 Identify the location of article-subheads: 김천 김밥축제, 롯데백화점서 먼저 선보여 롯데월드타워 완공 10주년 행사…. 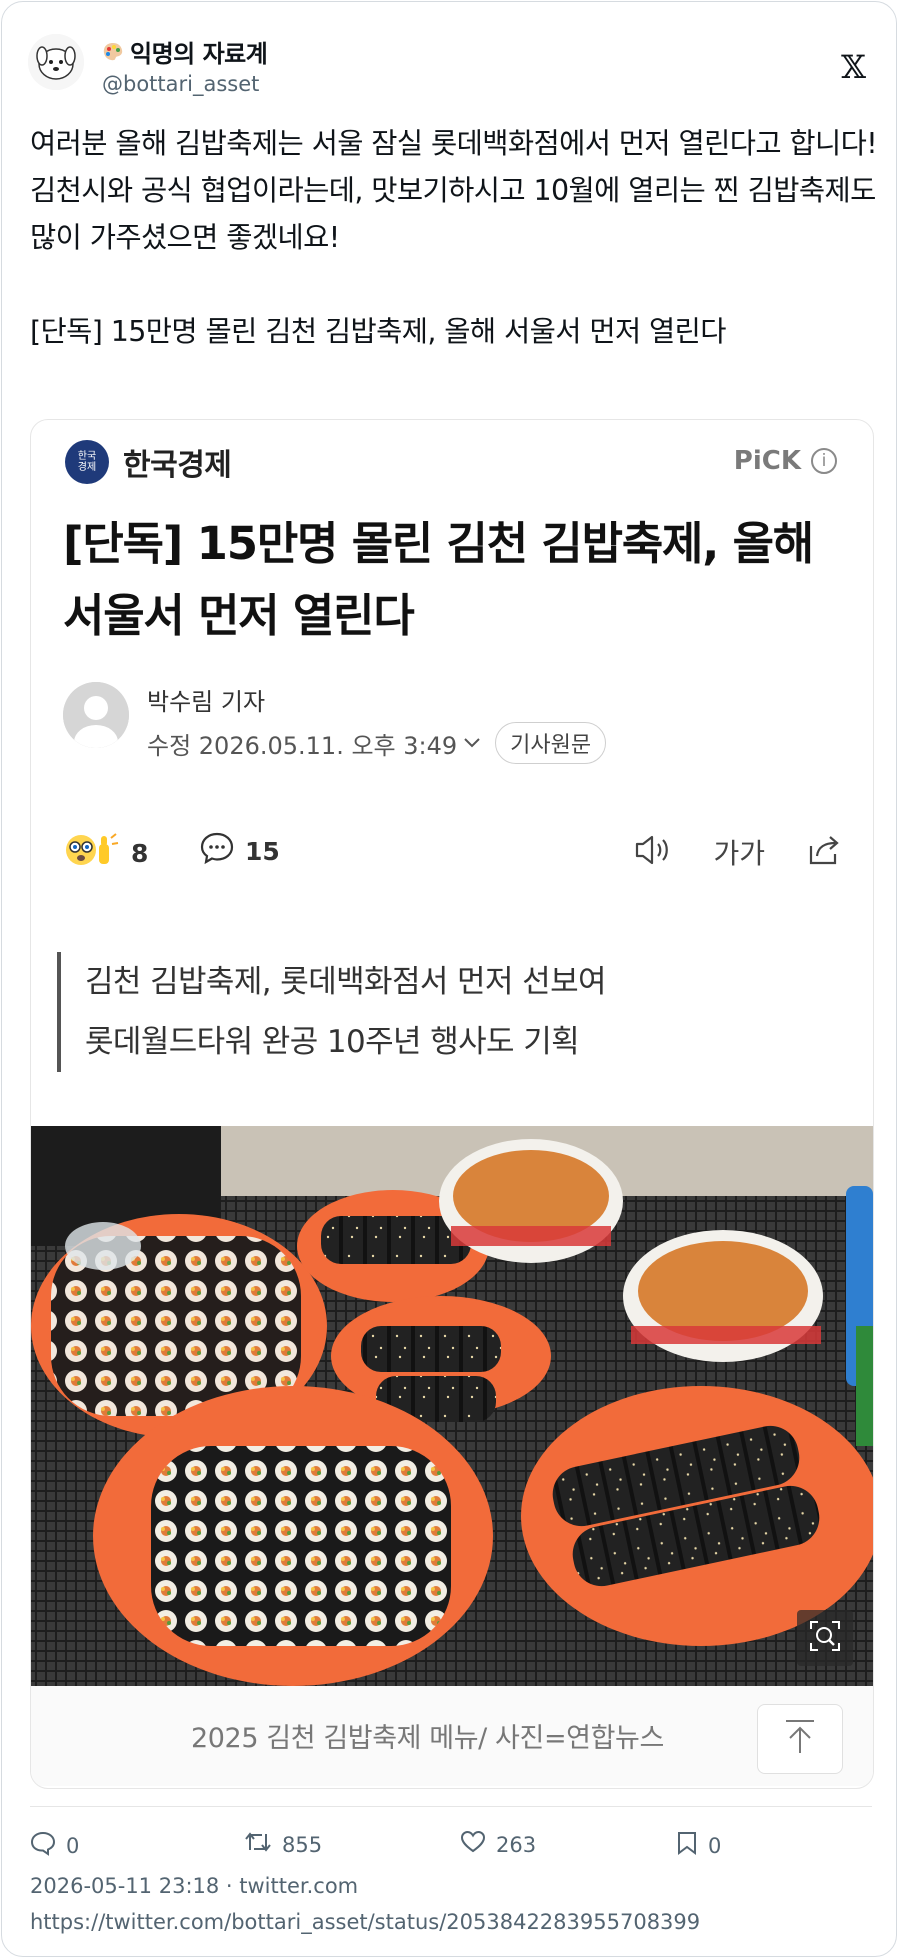
(332, 1012).